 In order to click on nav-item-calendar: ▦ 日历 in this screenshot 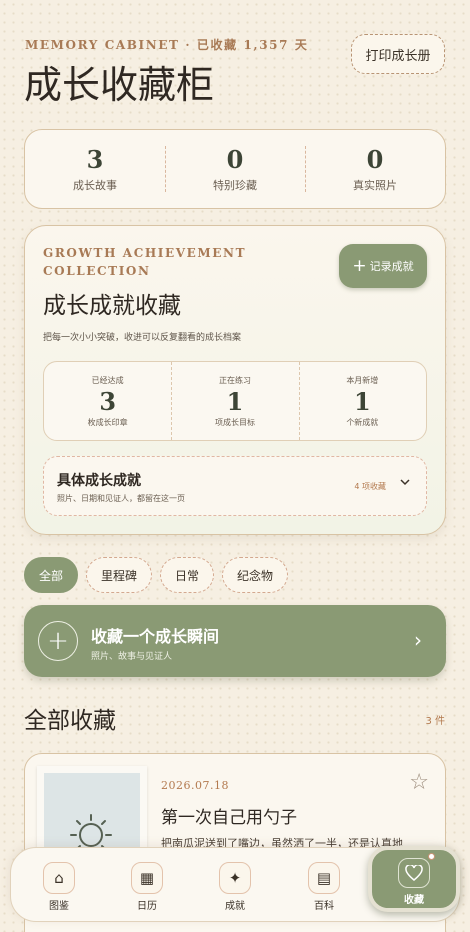, I will do `click(147, 887)`.